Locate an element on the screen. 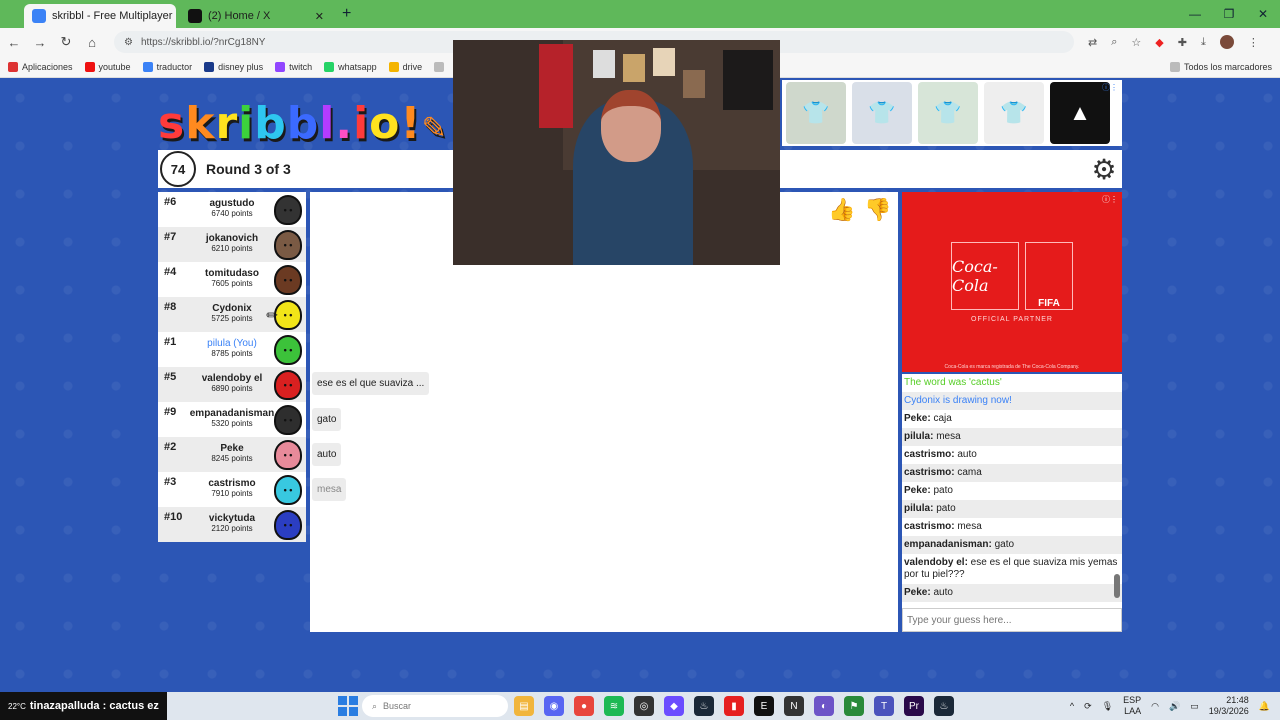  bookmark-whatsapp: whatsapp is located at coordinates (350, 66).